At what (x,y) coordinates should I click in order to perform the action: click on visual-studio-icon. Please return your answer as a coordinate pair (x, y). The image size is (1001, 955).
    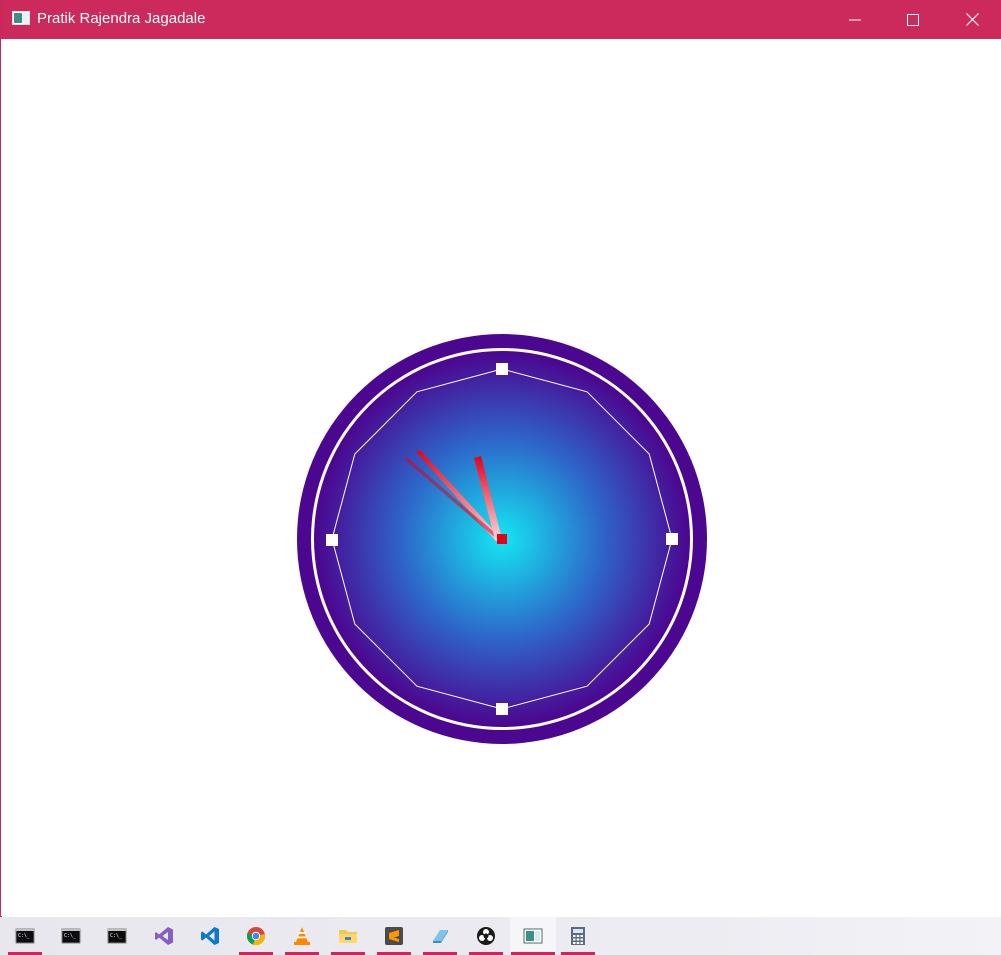
    Looking at the image, I should click on (164, 936).